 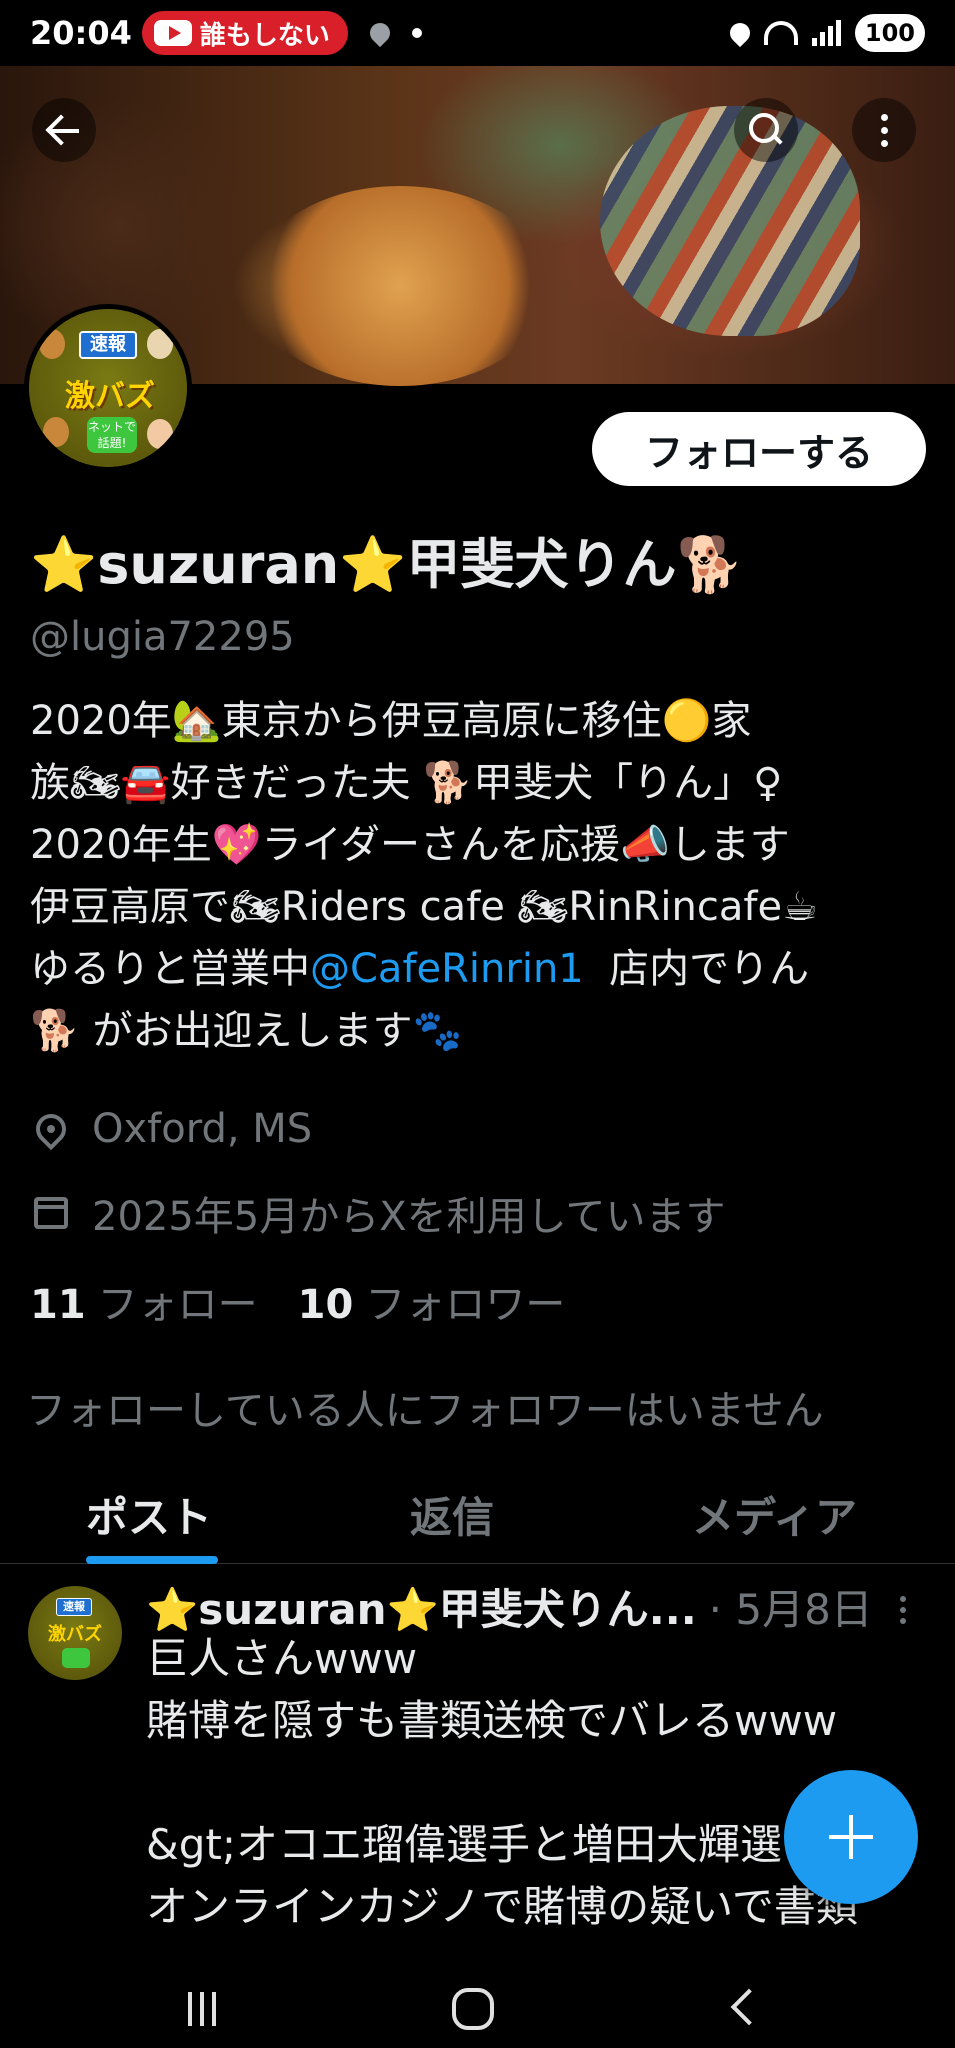 What do you see at coordinates (730, 221) in the screenshot?
I see `banner-hat-shape` at bounding box center [730, 221].